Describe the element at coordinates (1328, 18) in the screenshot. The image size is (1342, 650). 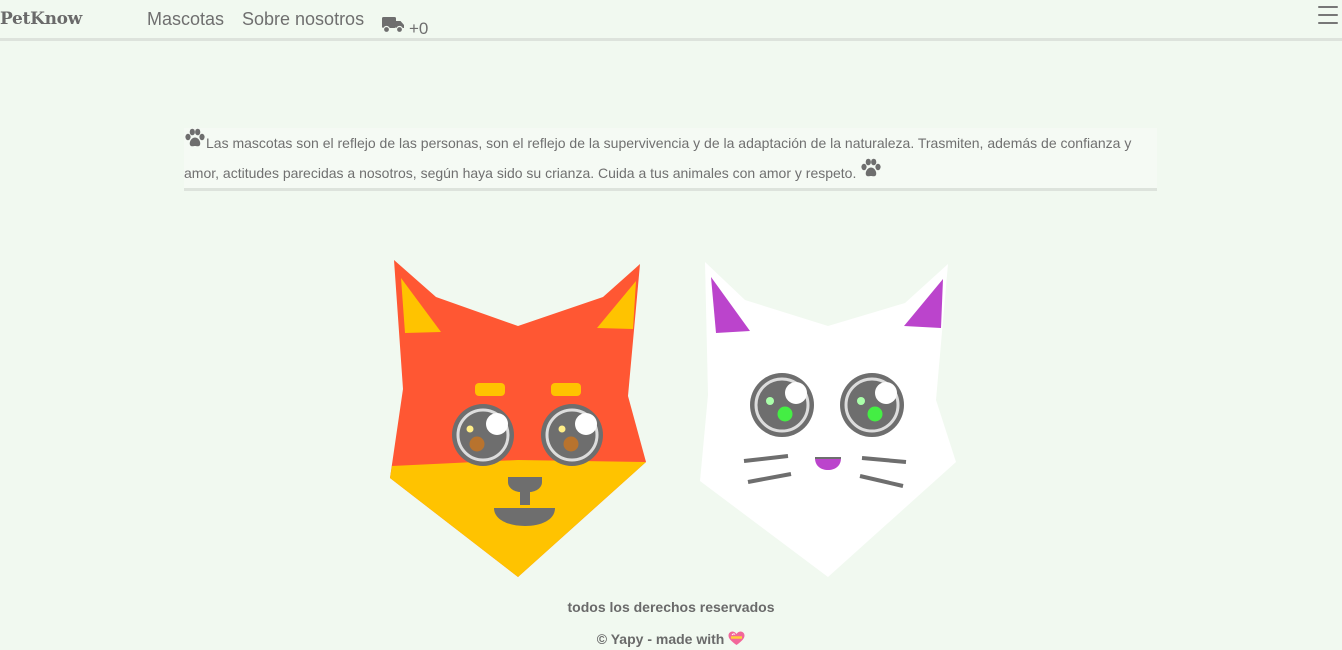
I see `hamburger-menu-icon` at that location.